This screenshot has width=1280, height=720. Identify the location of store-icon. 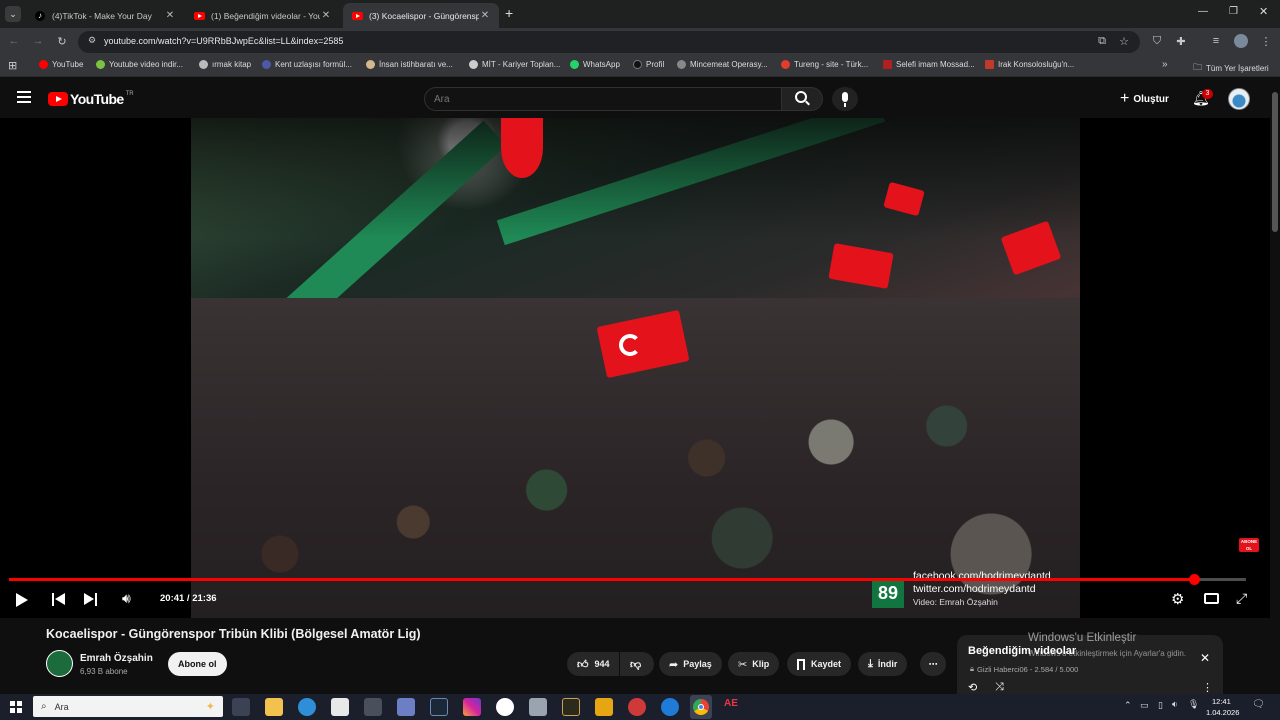
(340, 707).